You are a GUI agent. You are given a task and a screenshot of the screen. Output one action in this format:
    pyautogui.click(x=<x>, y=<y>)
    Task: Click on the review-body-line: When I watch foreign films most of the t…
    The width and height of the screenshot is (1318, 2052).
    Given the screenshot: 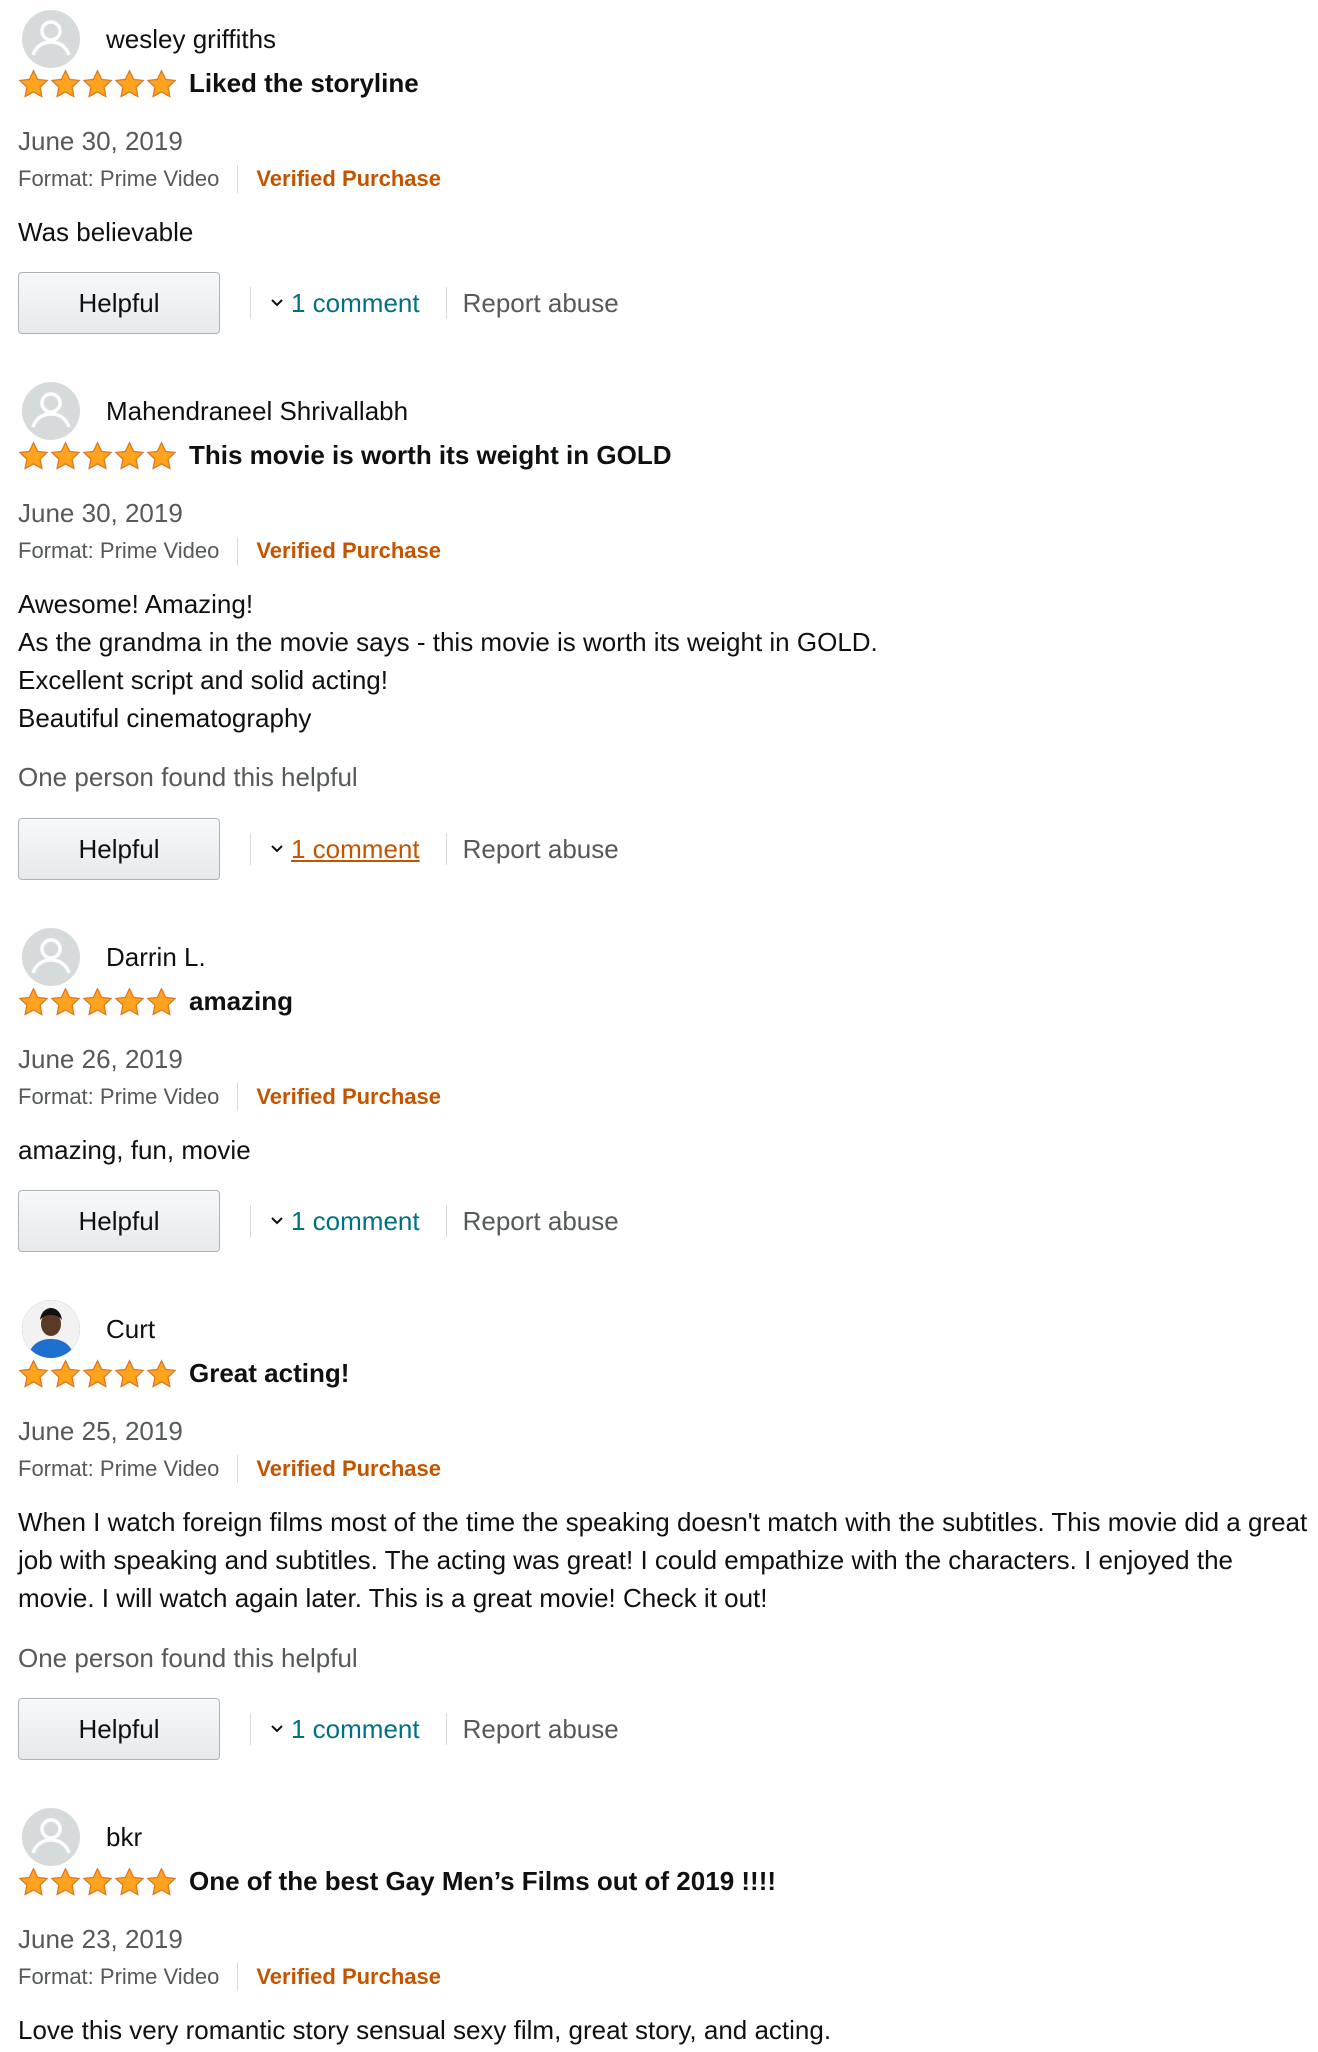 What is the action you would take?
    pyautogui.click(x=663, y=1560)
    